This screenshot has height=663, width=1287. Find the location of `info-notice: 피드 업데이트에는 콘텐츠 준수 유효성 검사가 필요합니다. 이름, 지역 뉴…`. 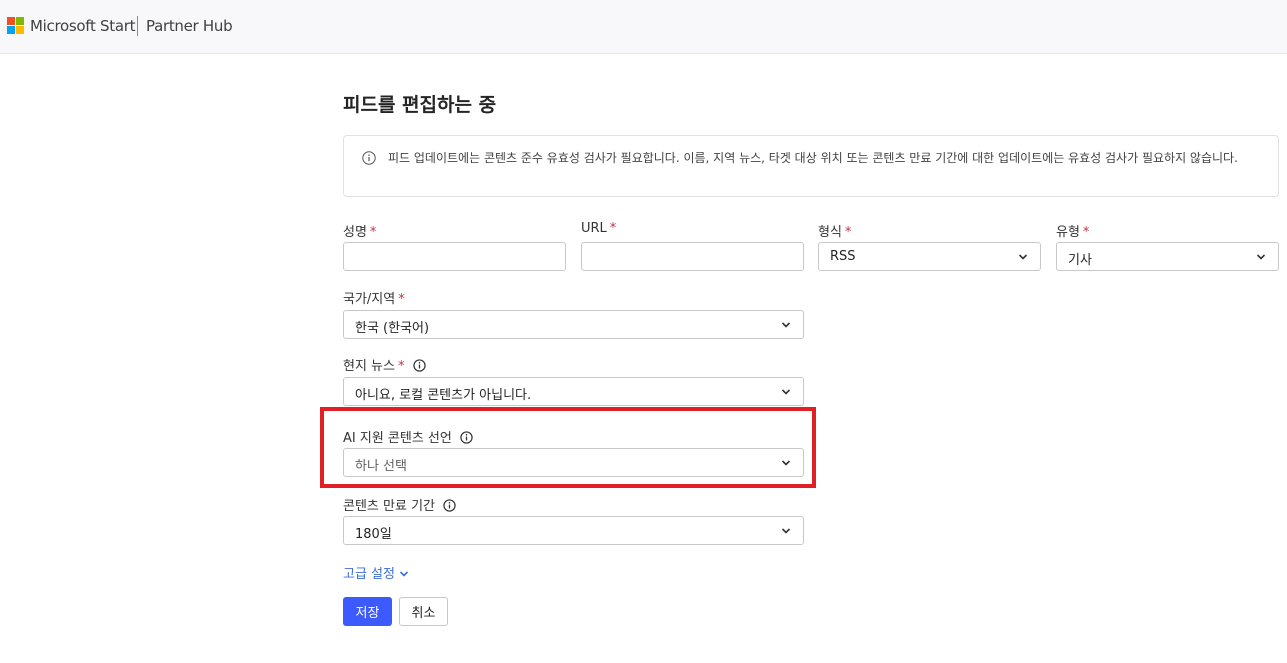

info-notice: 피드 업데이트에는 콘텐츠 준수 유효성 검사가 필요합니다. 이름, 지역 뉴… is located at coordinates (811, 166).